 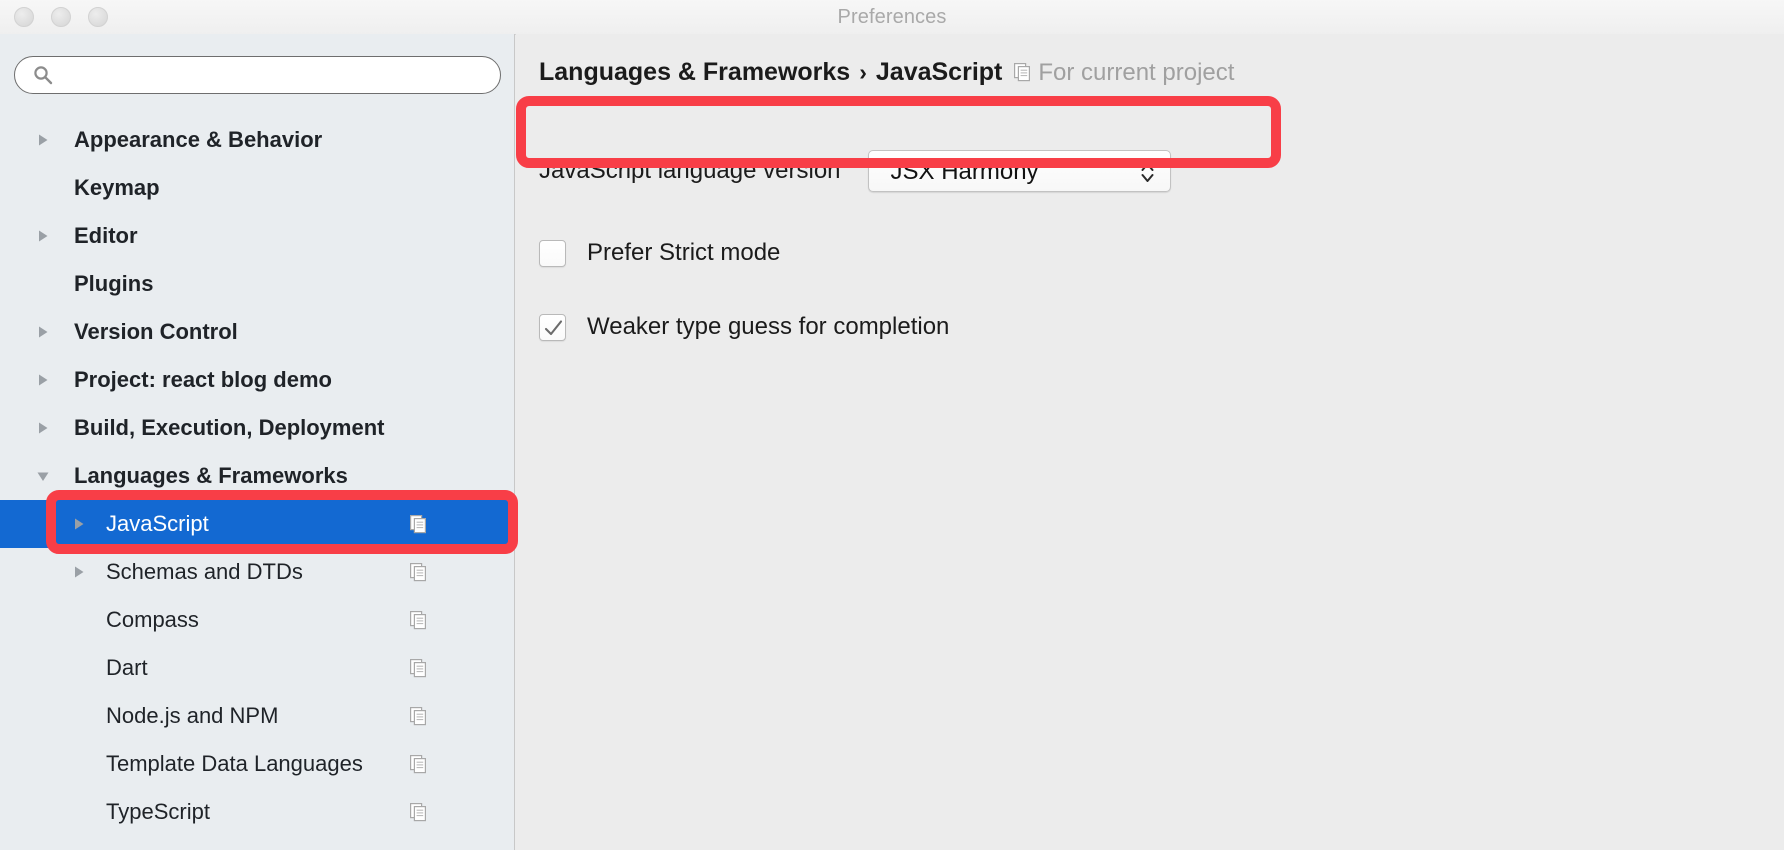 I want to click on search-input, so click(x=274, y=76).